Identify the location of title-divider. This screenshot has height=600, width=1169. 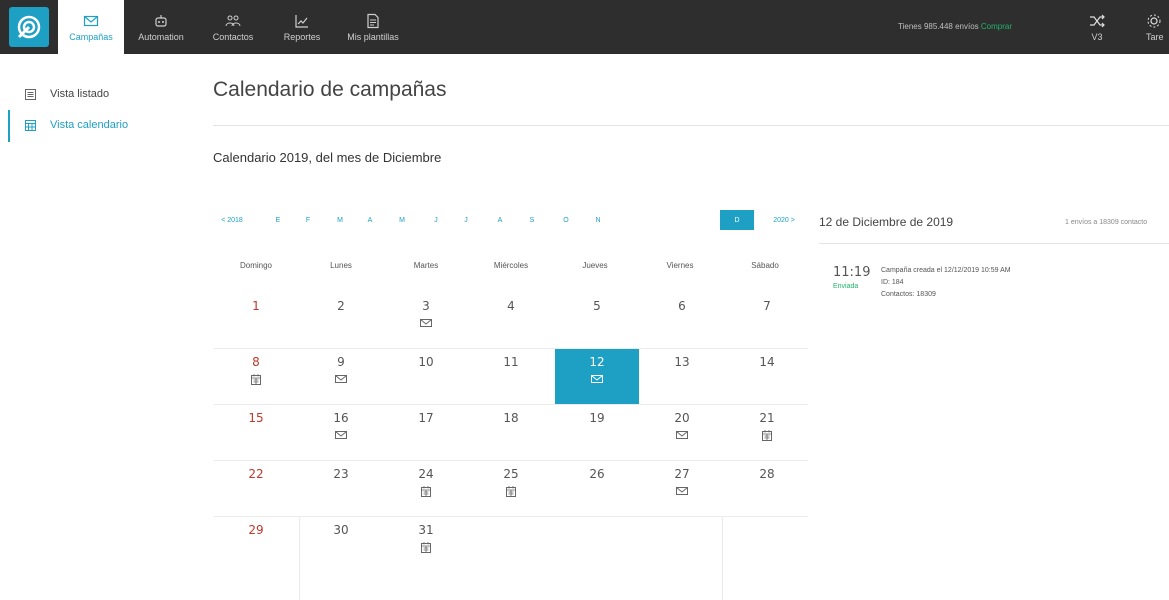
(691, 125).